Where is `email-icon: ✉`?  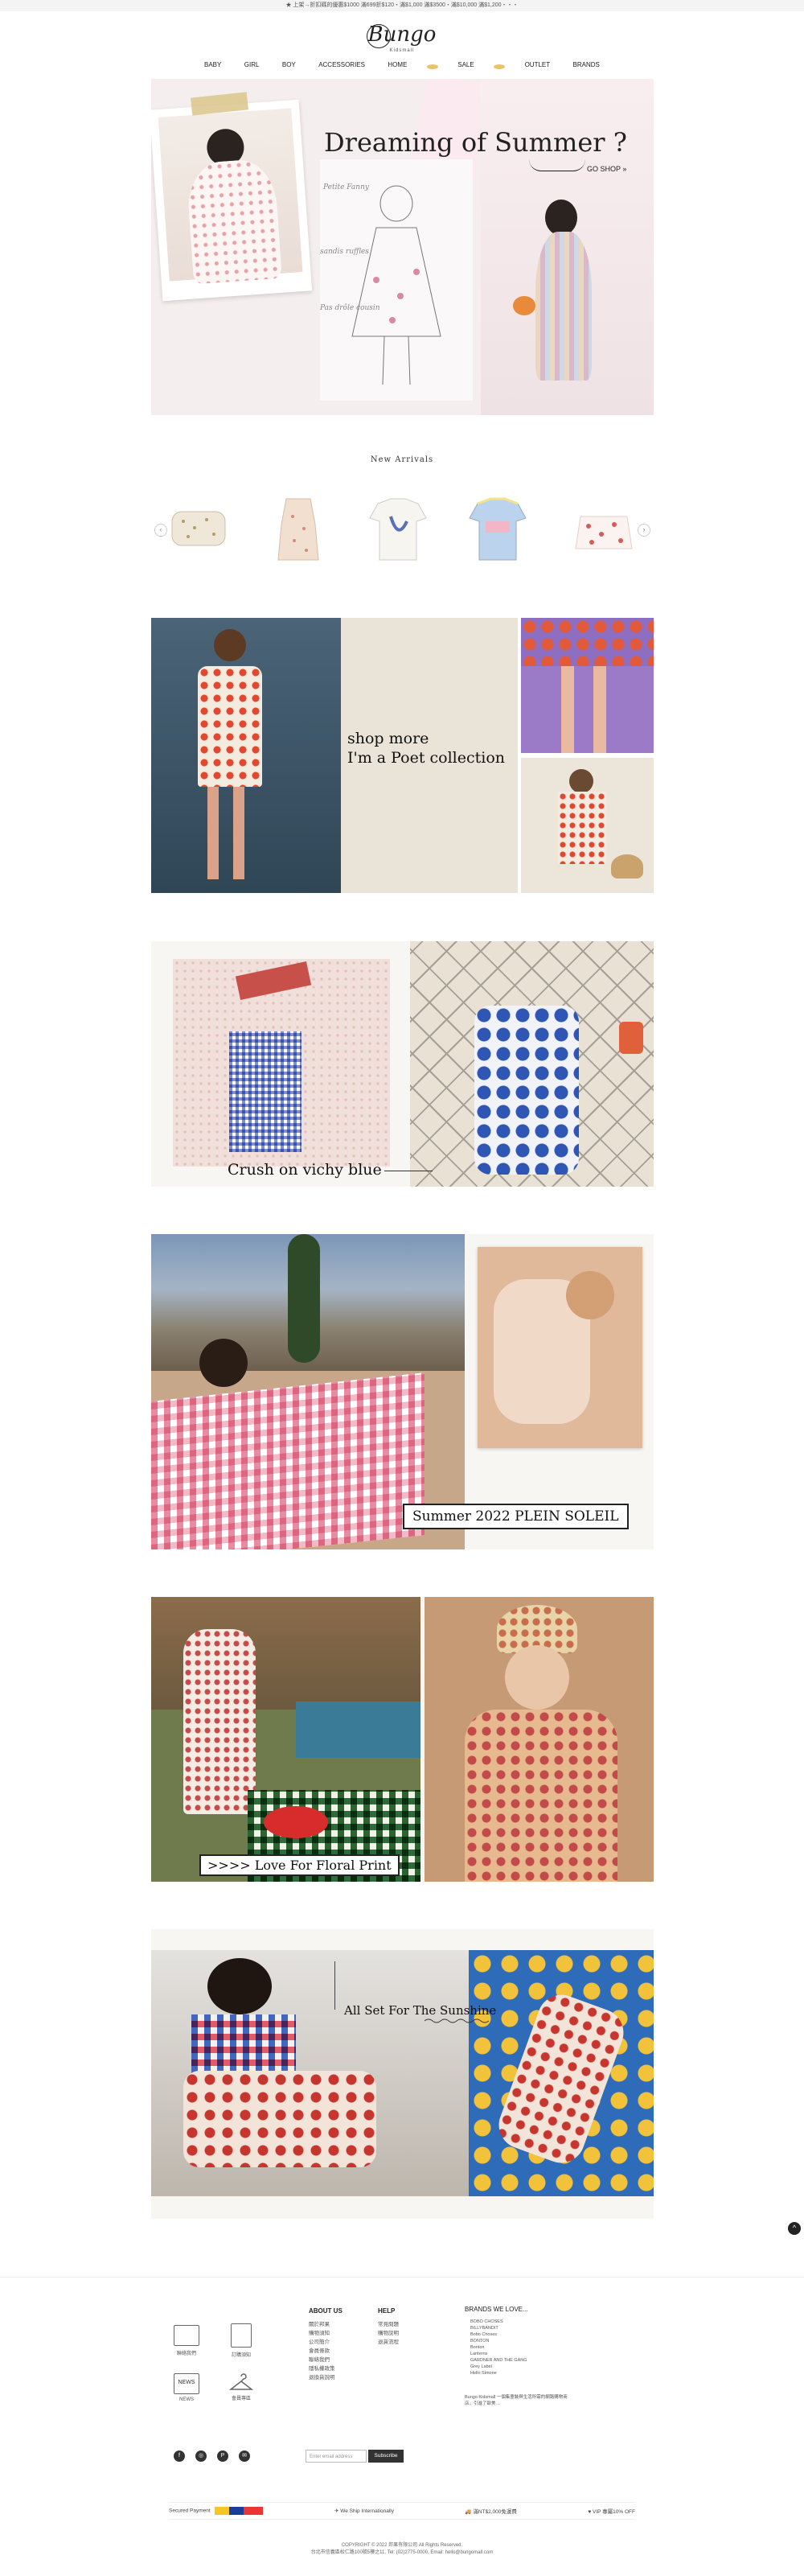 email-icon: ✉ is located at coordinates (244, 2456).